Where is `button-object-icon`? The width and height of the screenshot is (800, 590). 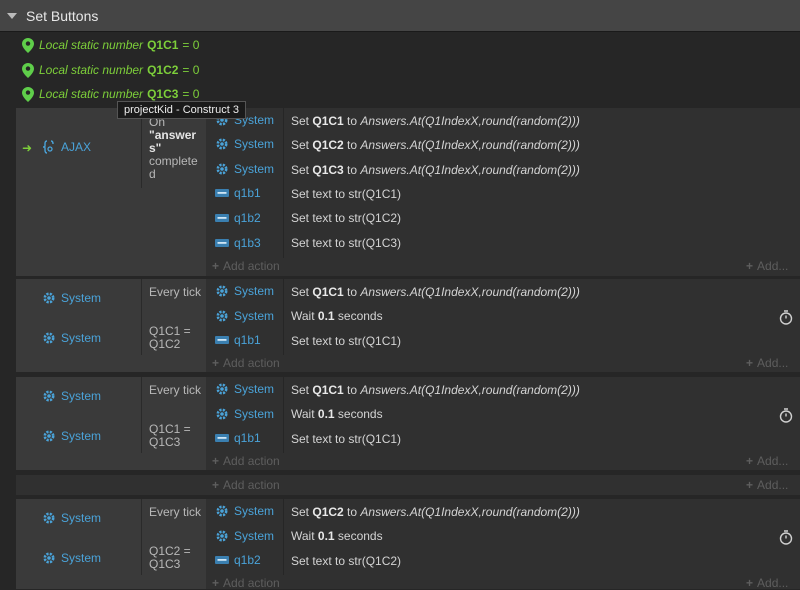 button-object-icon is located at coordinates (222, 218).